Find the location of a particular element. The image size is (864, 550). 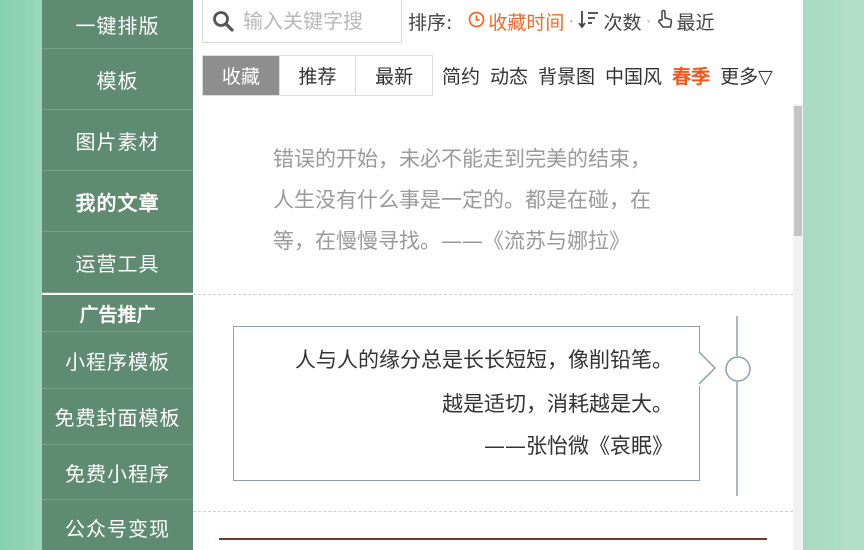

search-box is located at coordinates (302, 21).